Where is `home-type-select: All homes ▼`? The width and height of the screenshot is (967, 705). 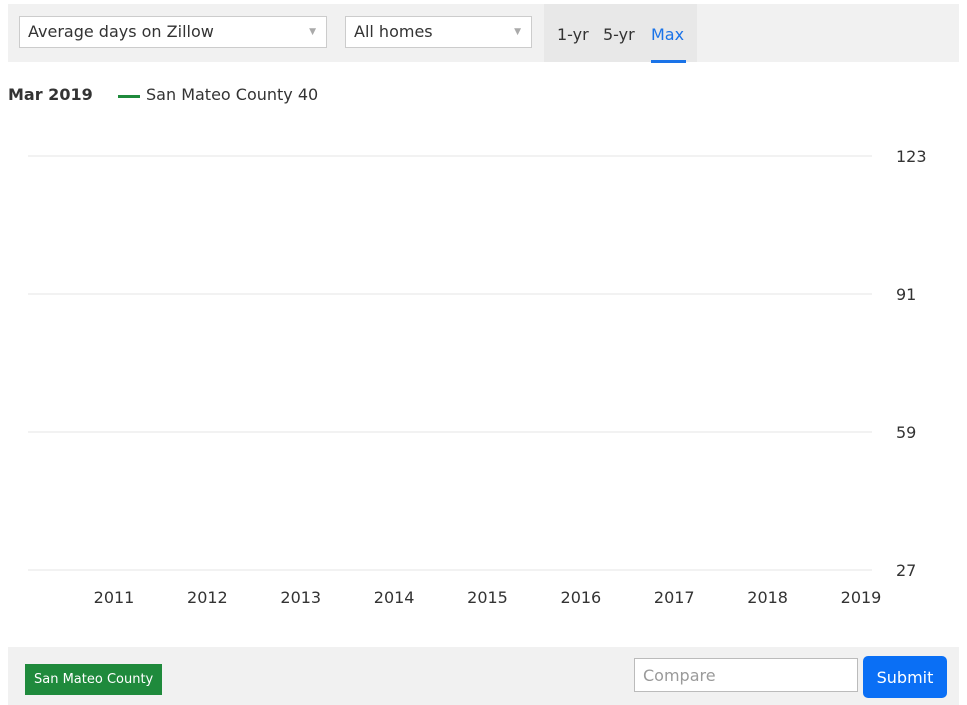
home-type-select: All homes ▼ is located at coordinates (438, 32).